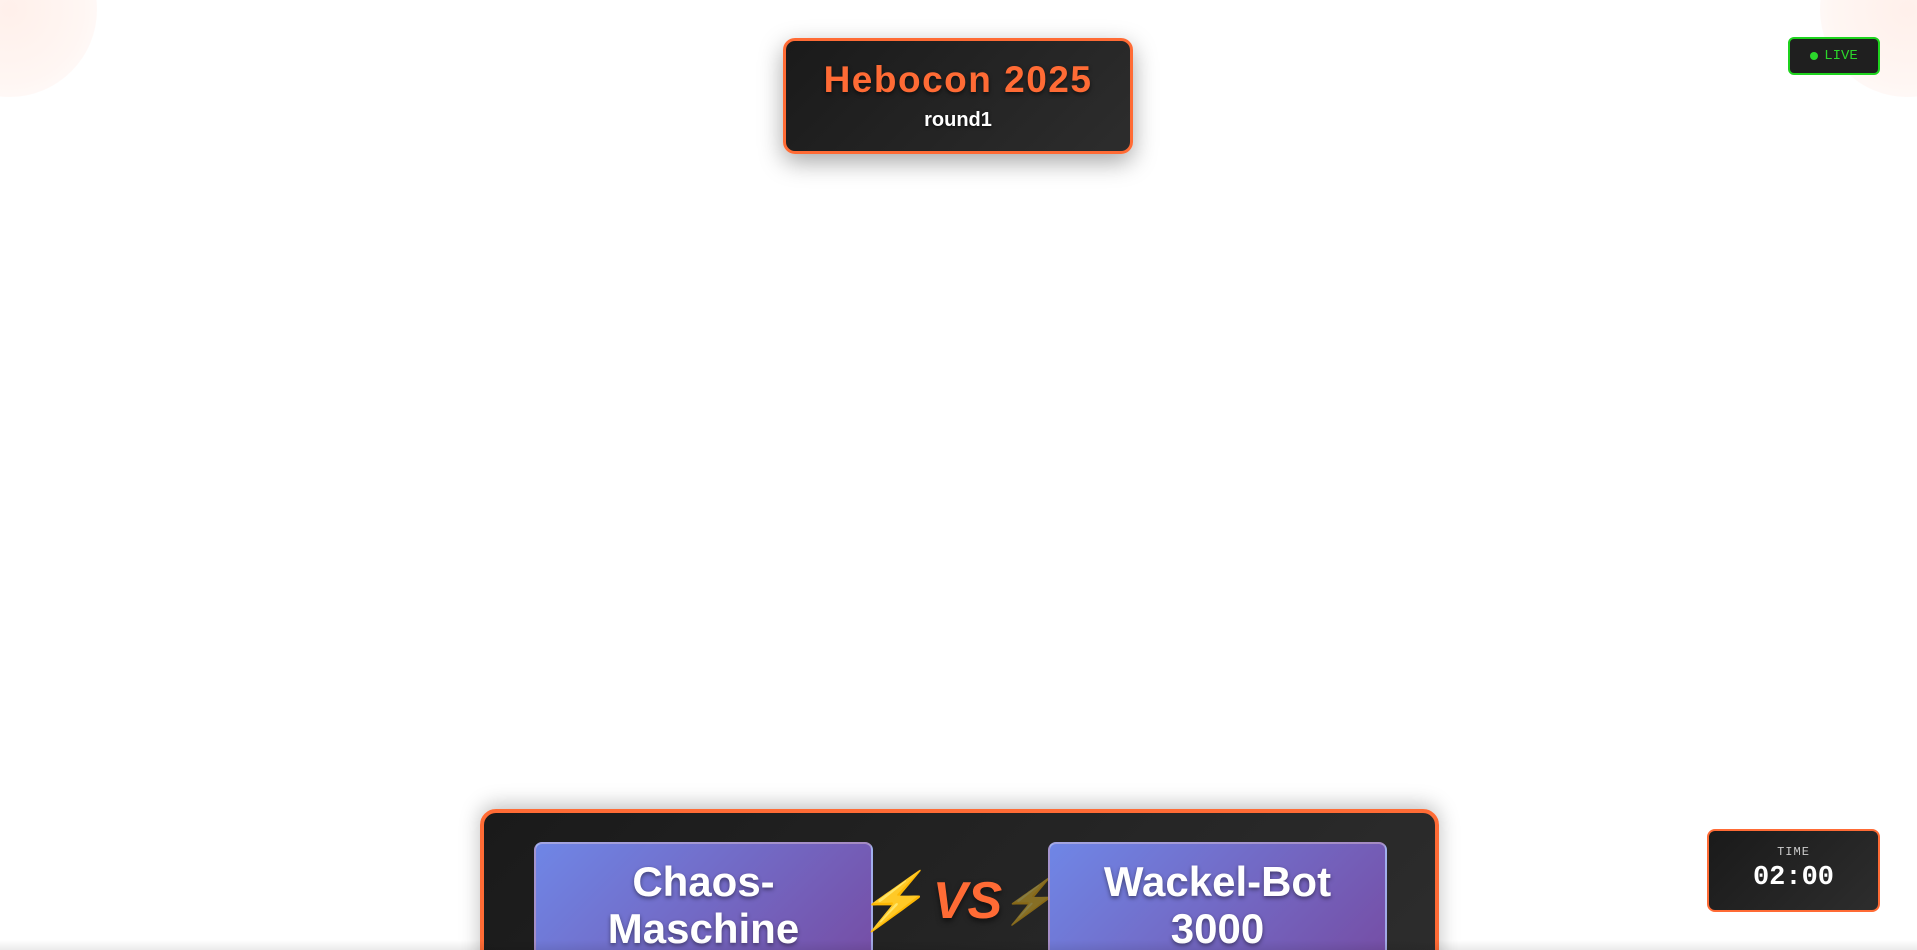 The height and width of the screenshot is (950, 1917). I want to click on team-right-card: Wackel-Bot 3000, so click(1217, 896).